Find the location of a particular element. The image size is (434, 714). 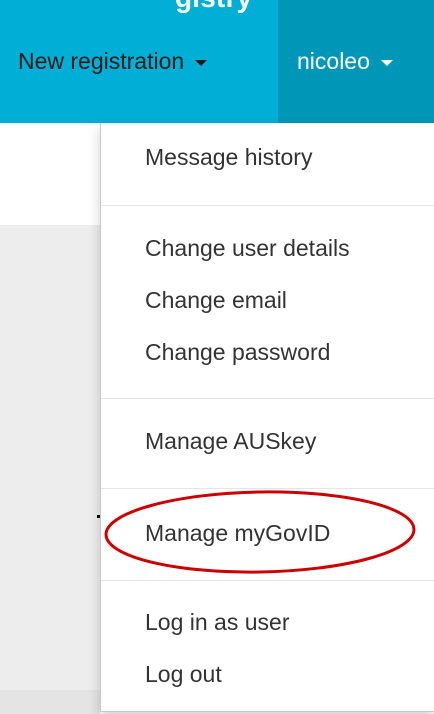

new-registration-label: New registration is located at coordinates (101, 61).